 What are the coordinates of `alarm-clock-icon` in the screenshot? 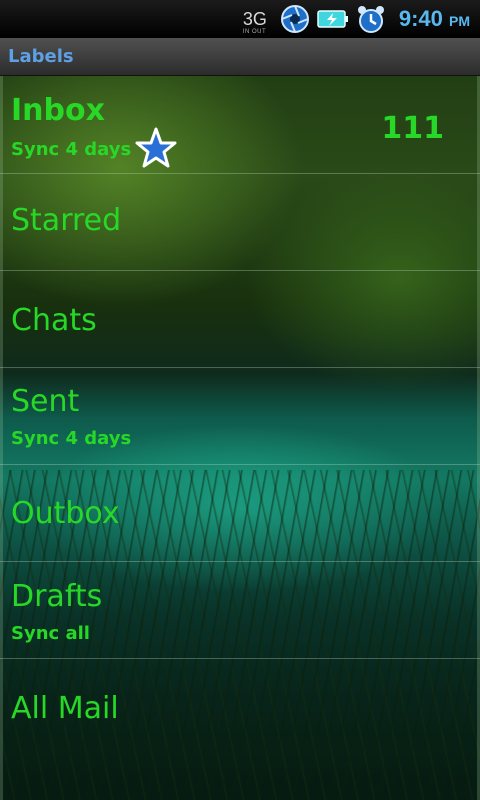 It's located at (371, 19).